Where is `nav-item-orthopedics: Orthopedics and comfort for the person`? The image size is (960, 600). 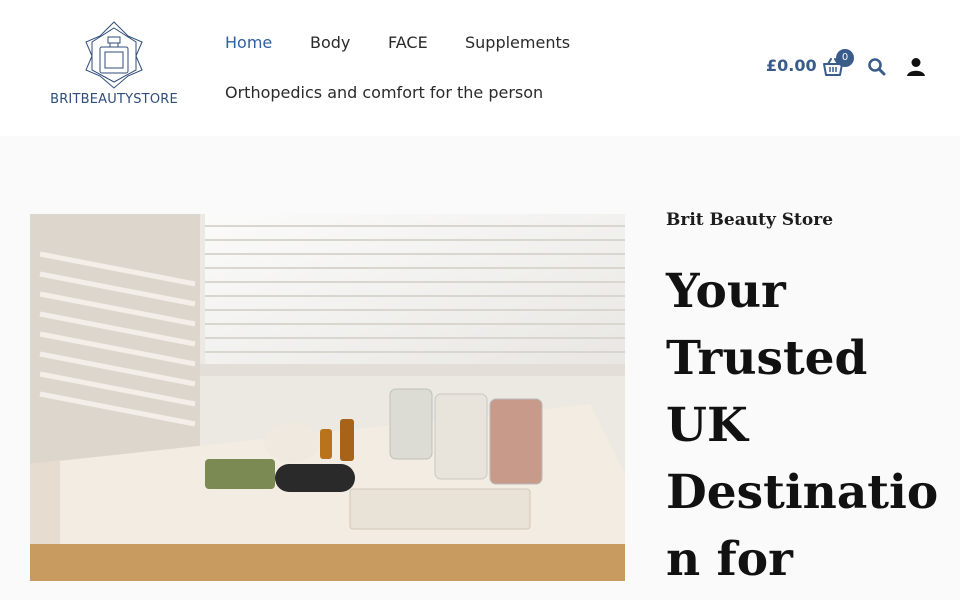
nav-item-orthopedics: Orthopedics and comfort for the person is located at coordinates (384, 92).